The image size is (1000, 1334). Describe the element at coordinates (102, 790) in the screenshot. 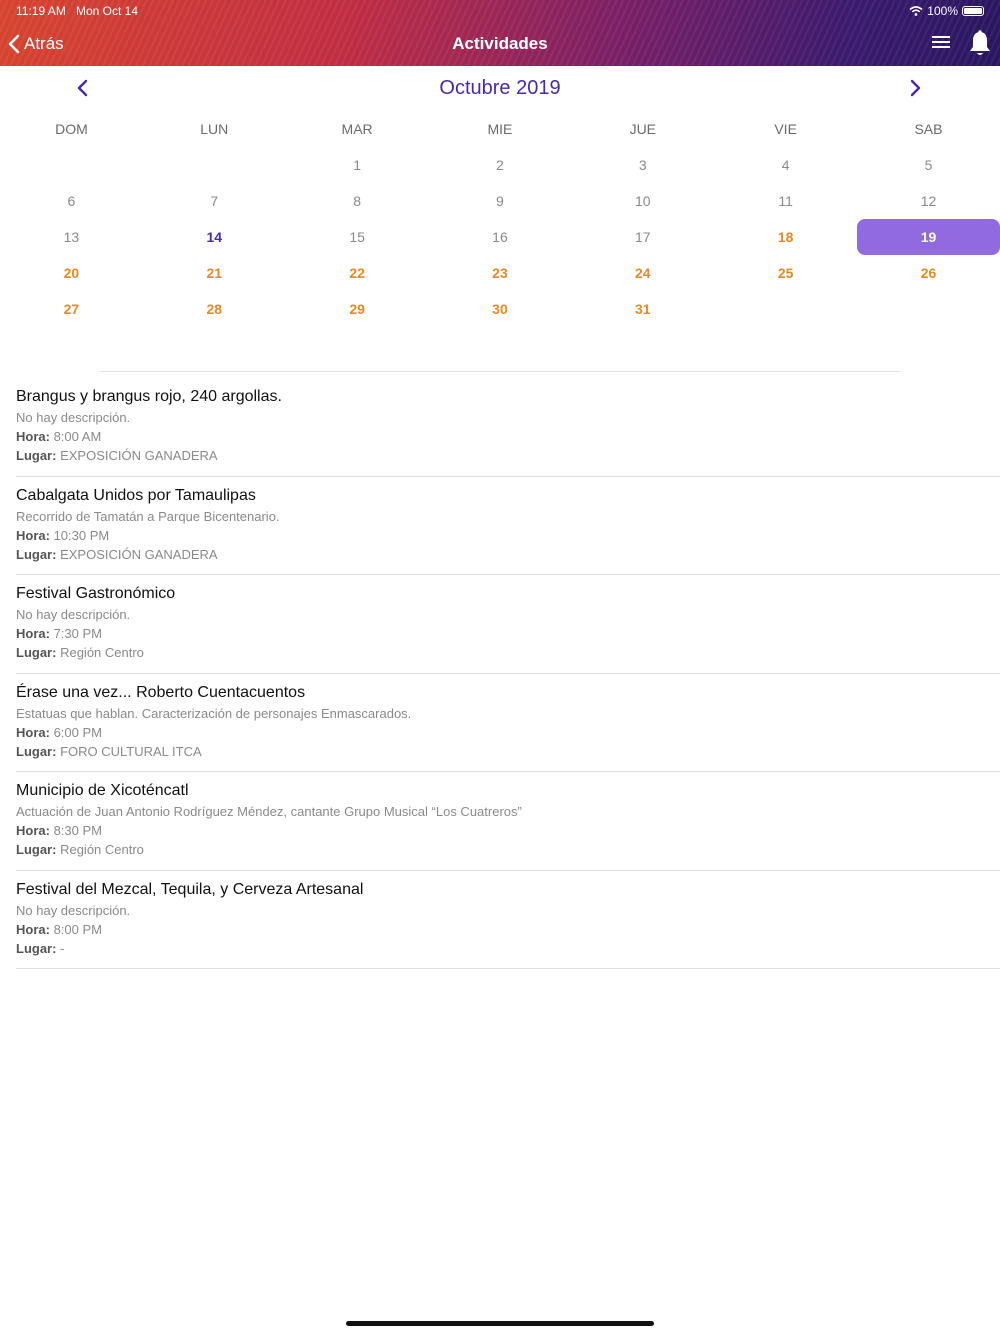

I see `event-title: Municipio de Xicoténcatl` at that location.